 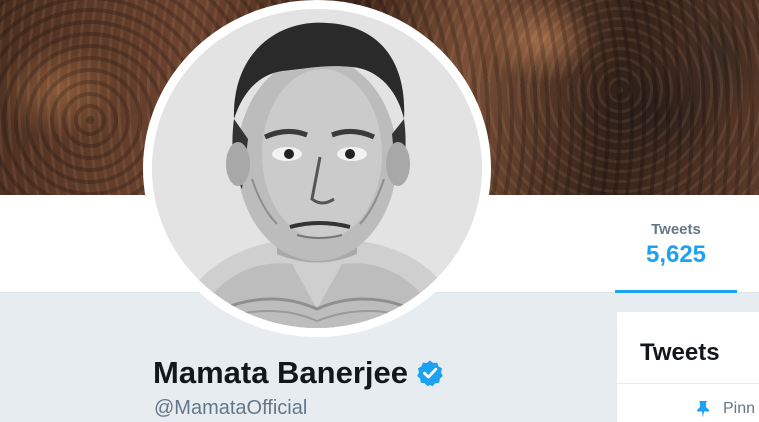 What do you see at coordinates (676, 254) in the screenshot?
I see `tweets-stat-count: 5,625` at bounding box center [676, 254].